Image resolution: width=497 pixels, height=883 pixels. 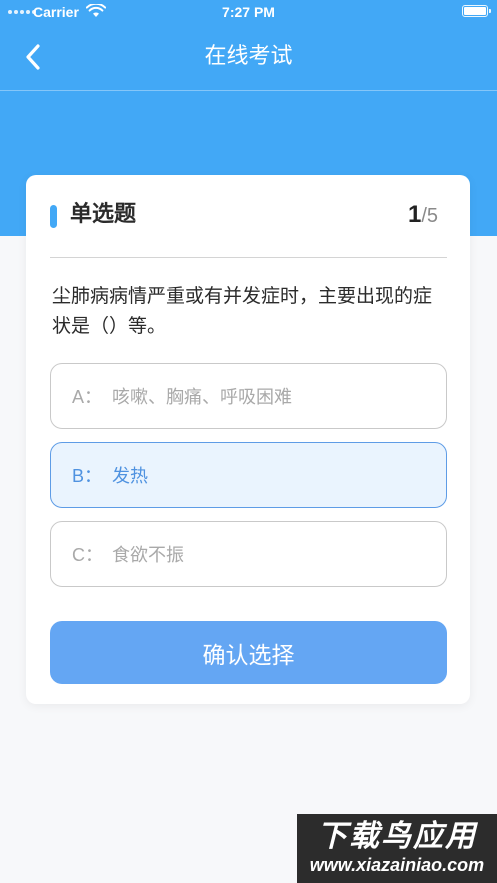 I want to click on watermark-url: www.xiazainiao.com, so click(x=397, y=865).